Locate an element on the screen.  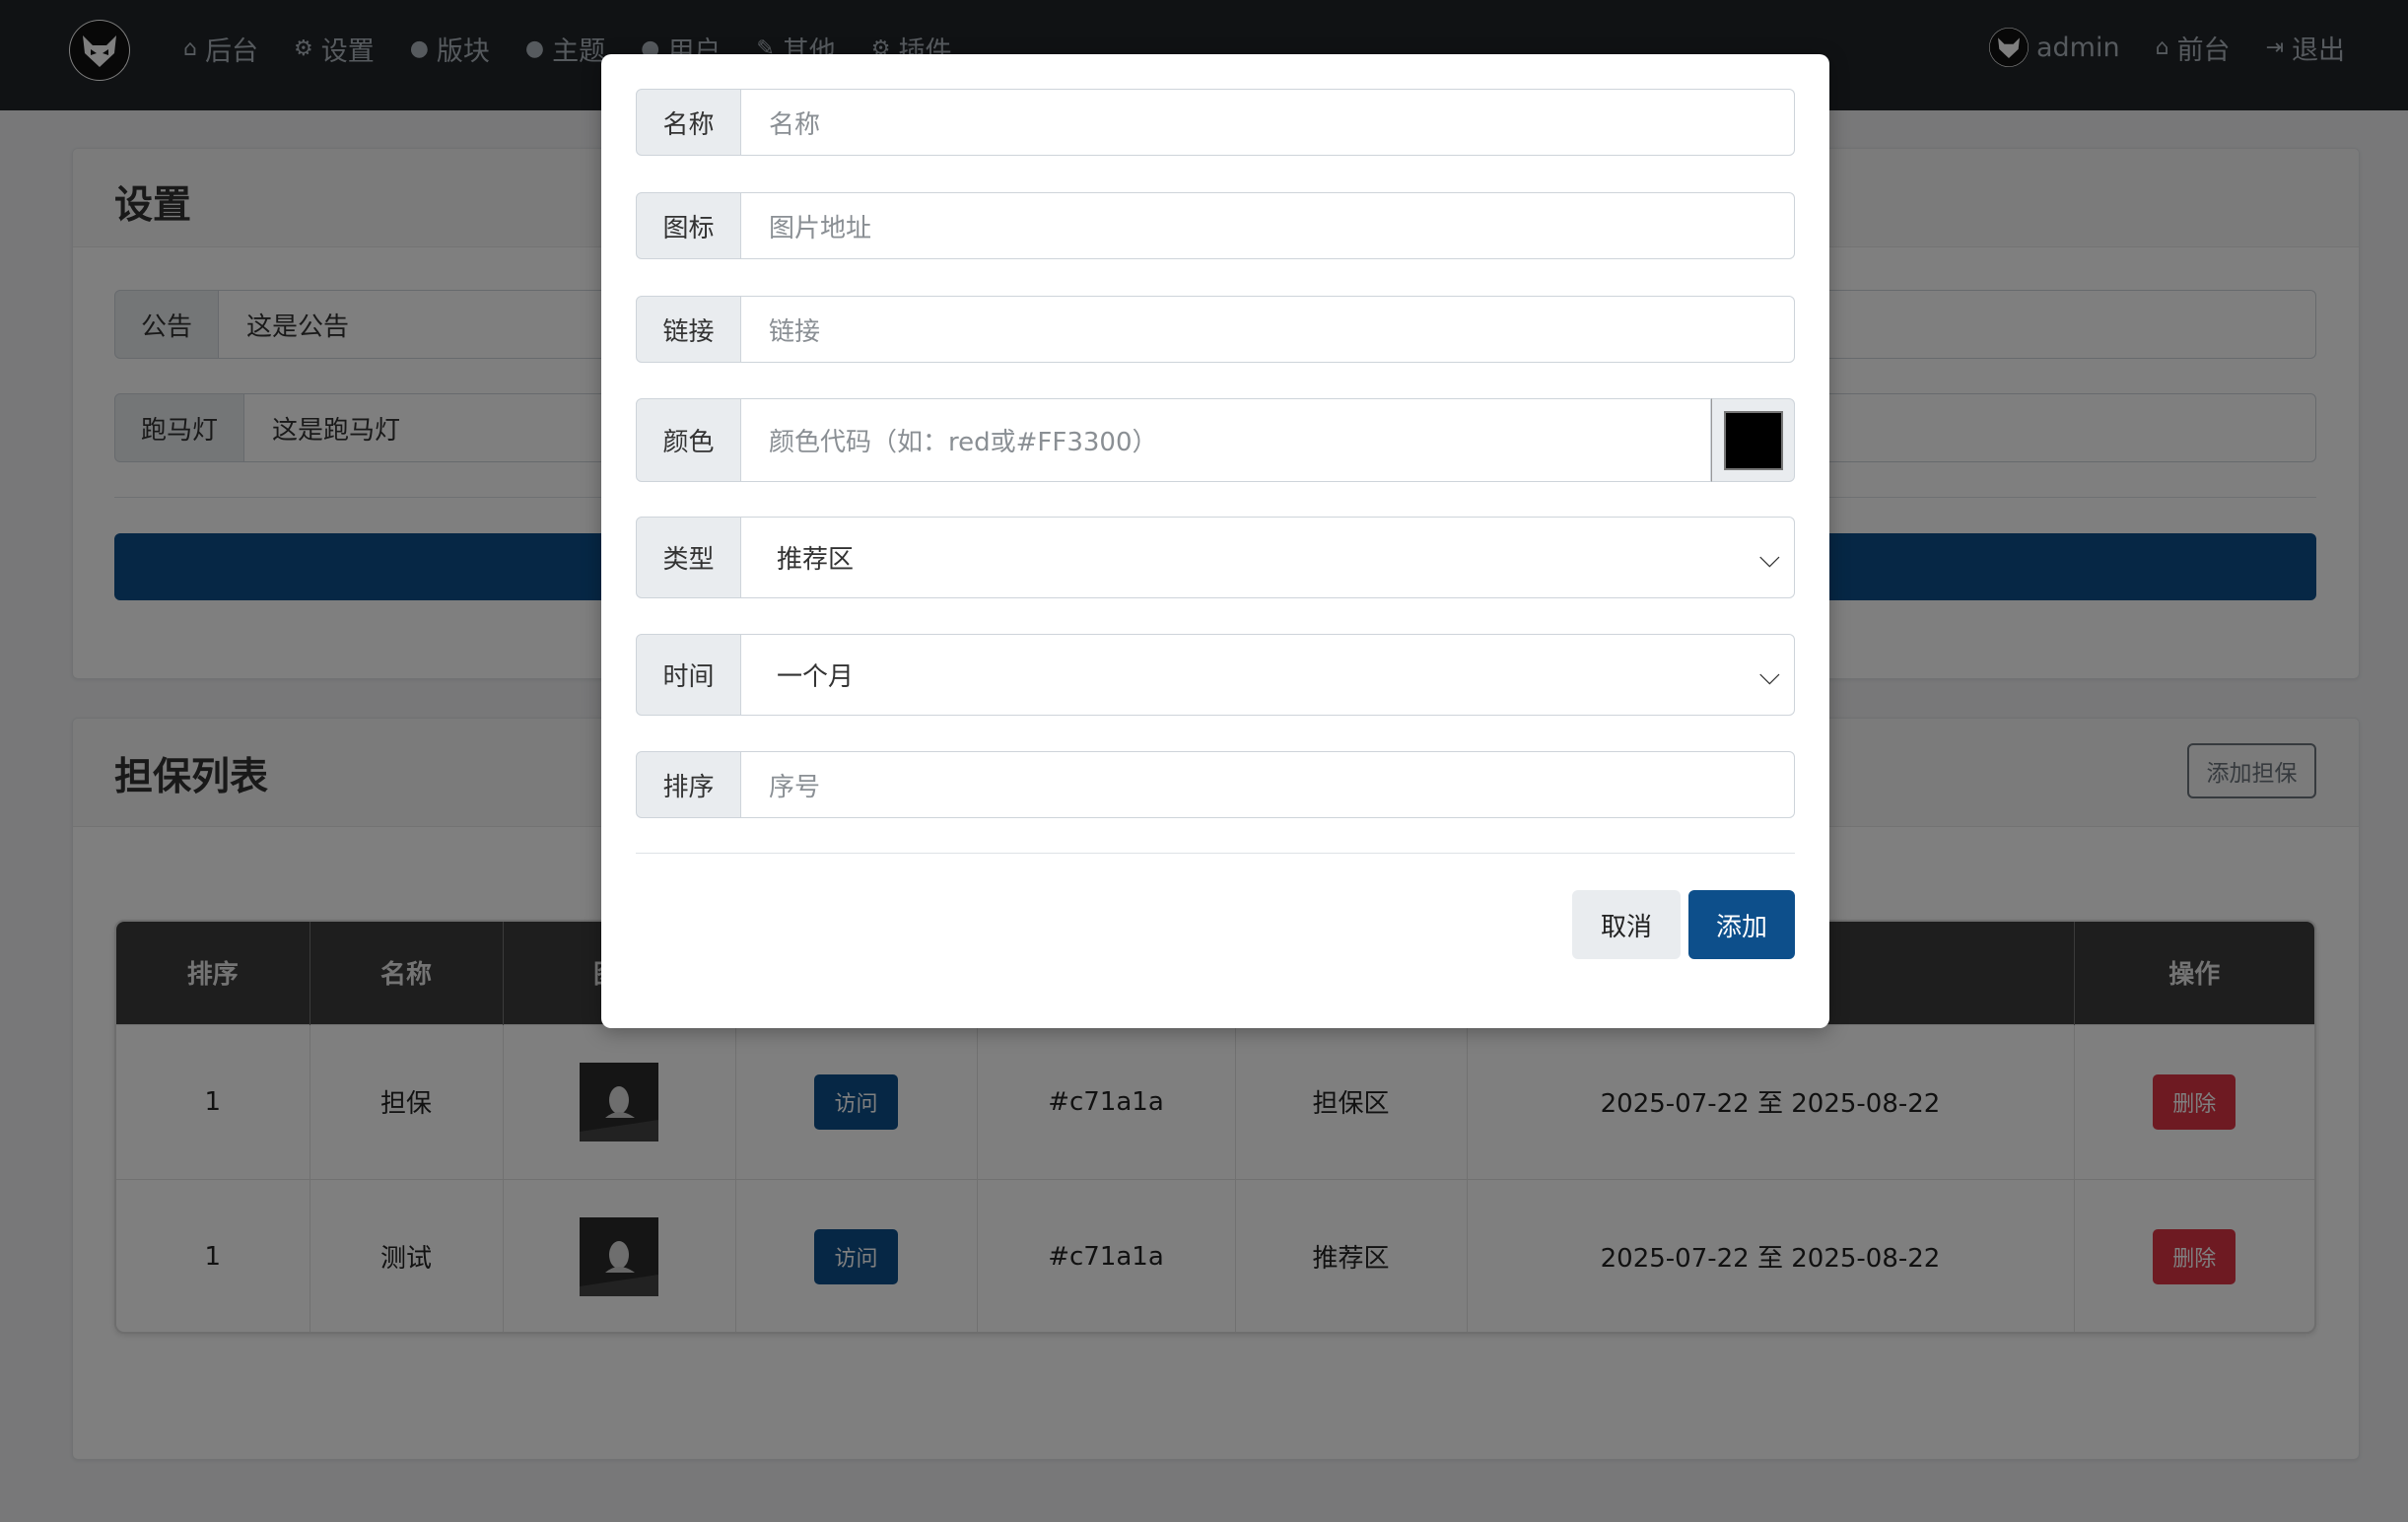
icon-url-input: 图片地址 is located at coordinates (1268, 225).